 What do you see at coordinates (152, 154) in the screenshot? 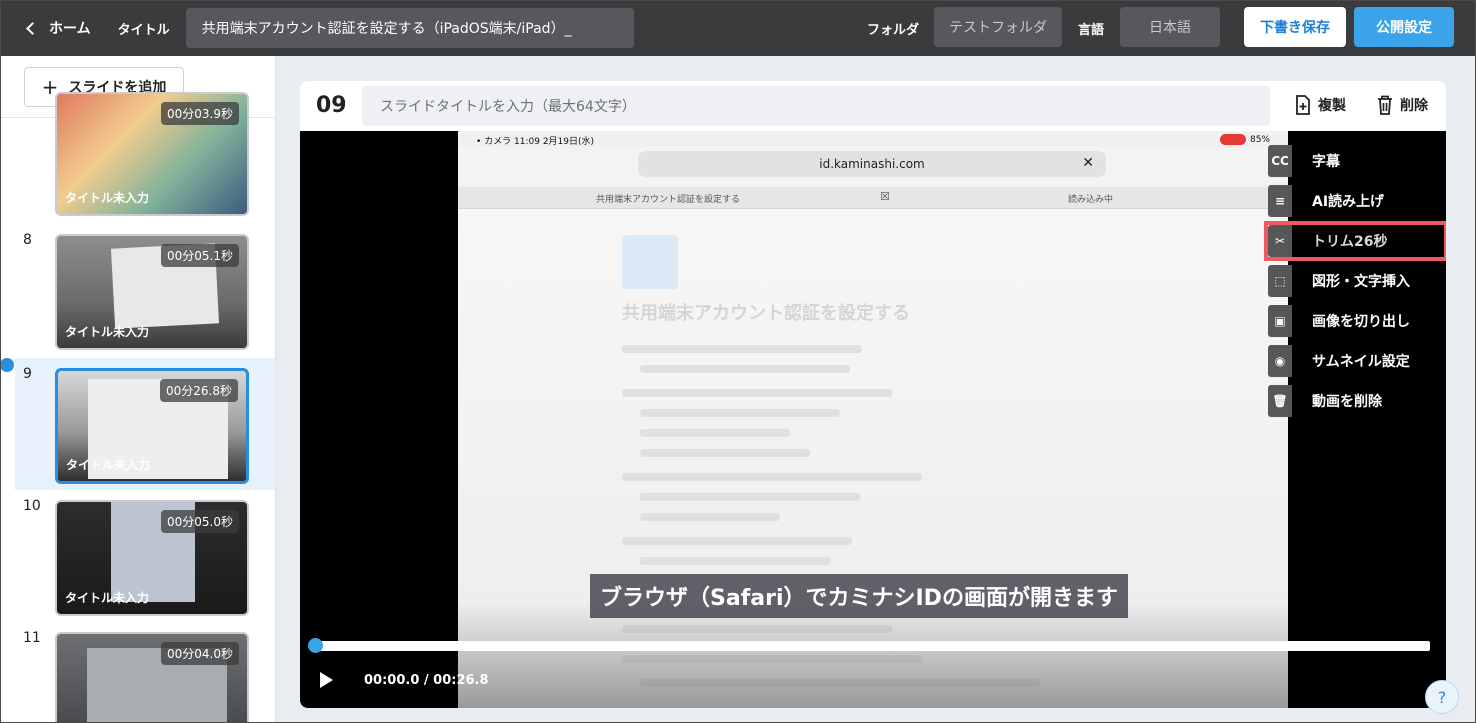
I see `slide-thumbnail: 00分03.9秒 タイトル未入力` at bounding box center [152, 154].